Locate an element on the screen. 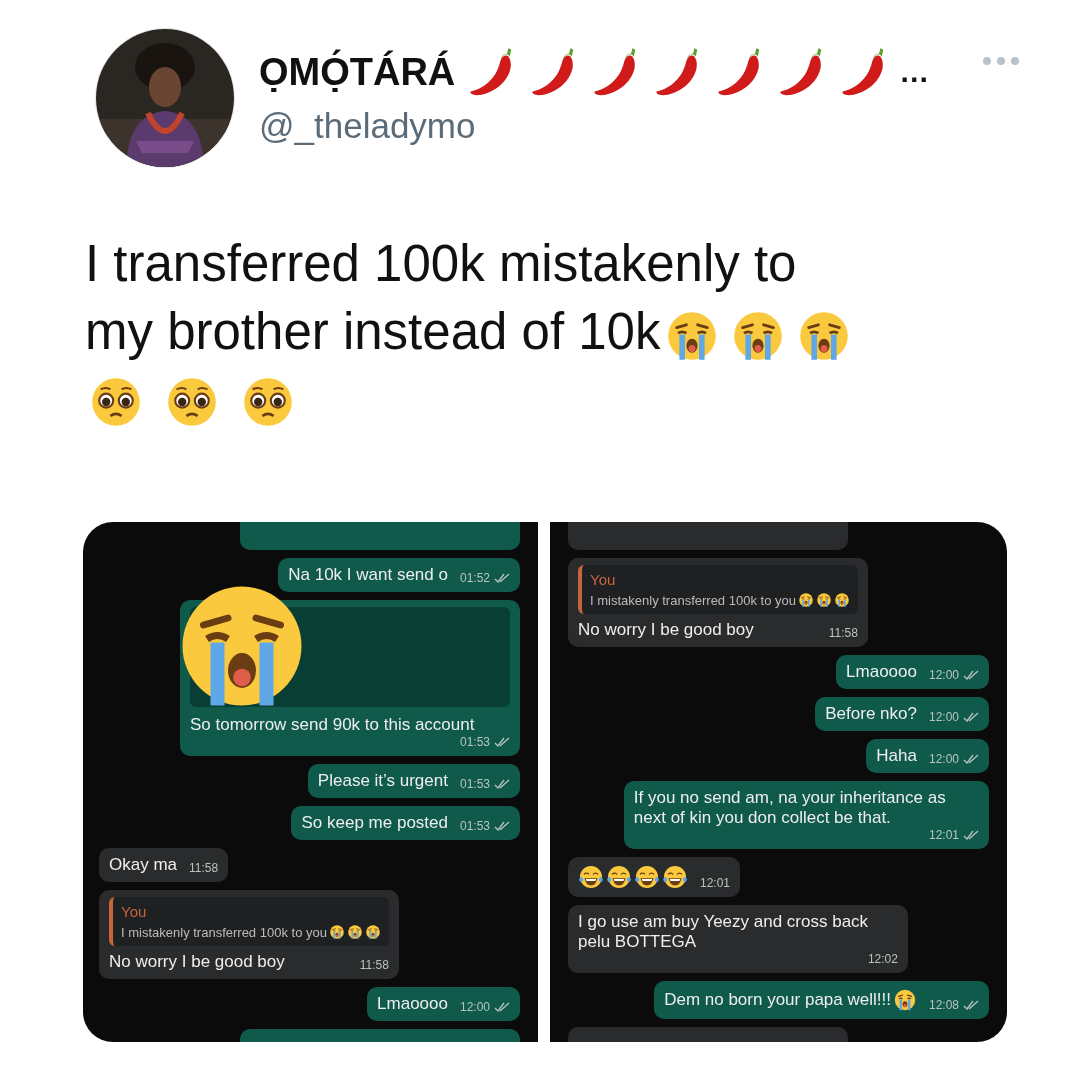 The width and height of the screenshot is (1080, 1080). message-time: 12:02 is located at coordinates (882, 959).